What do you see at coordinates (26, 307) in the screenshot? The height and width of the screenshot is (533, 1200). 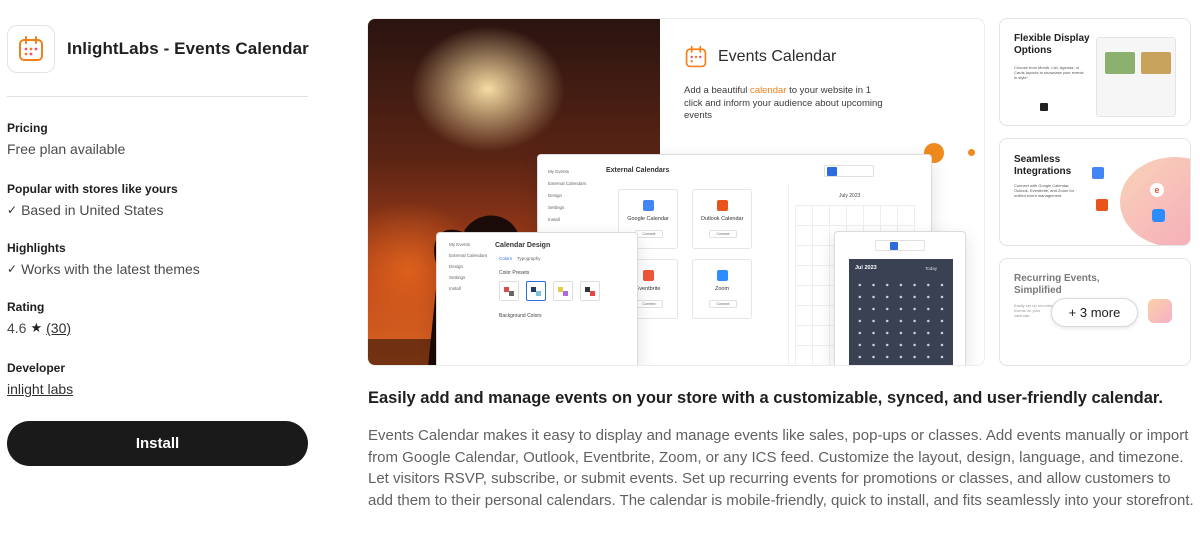 I see `rating-label: Rating` at bounding box center [26, 307].